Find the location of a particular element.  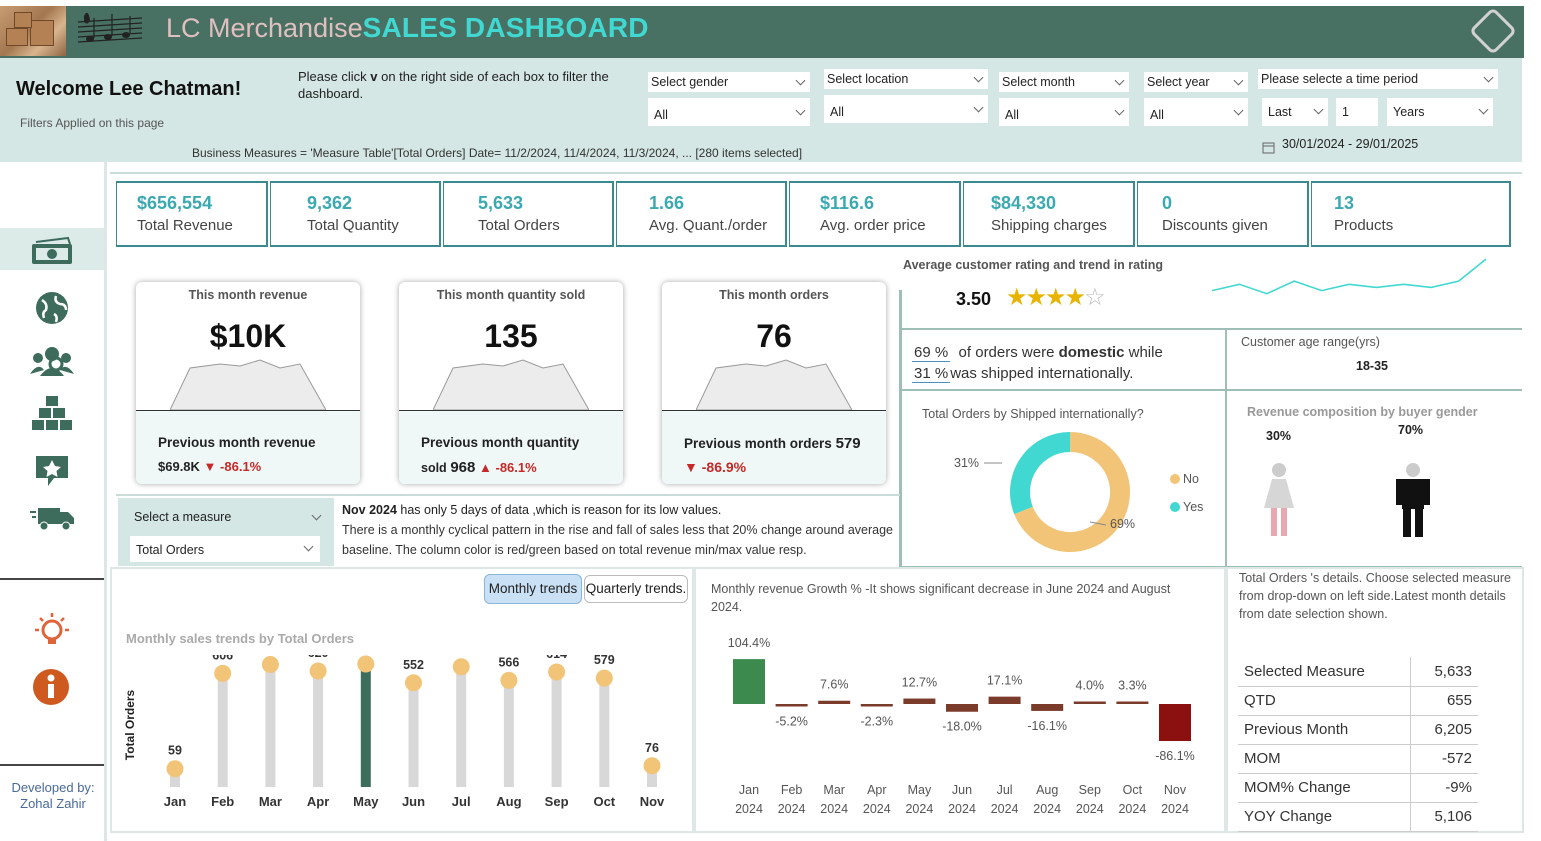

age-range-title: Customer age range(yrs) is located at coordinates (1310, 342).